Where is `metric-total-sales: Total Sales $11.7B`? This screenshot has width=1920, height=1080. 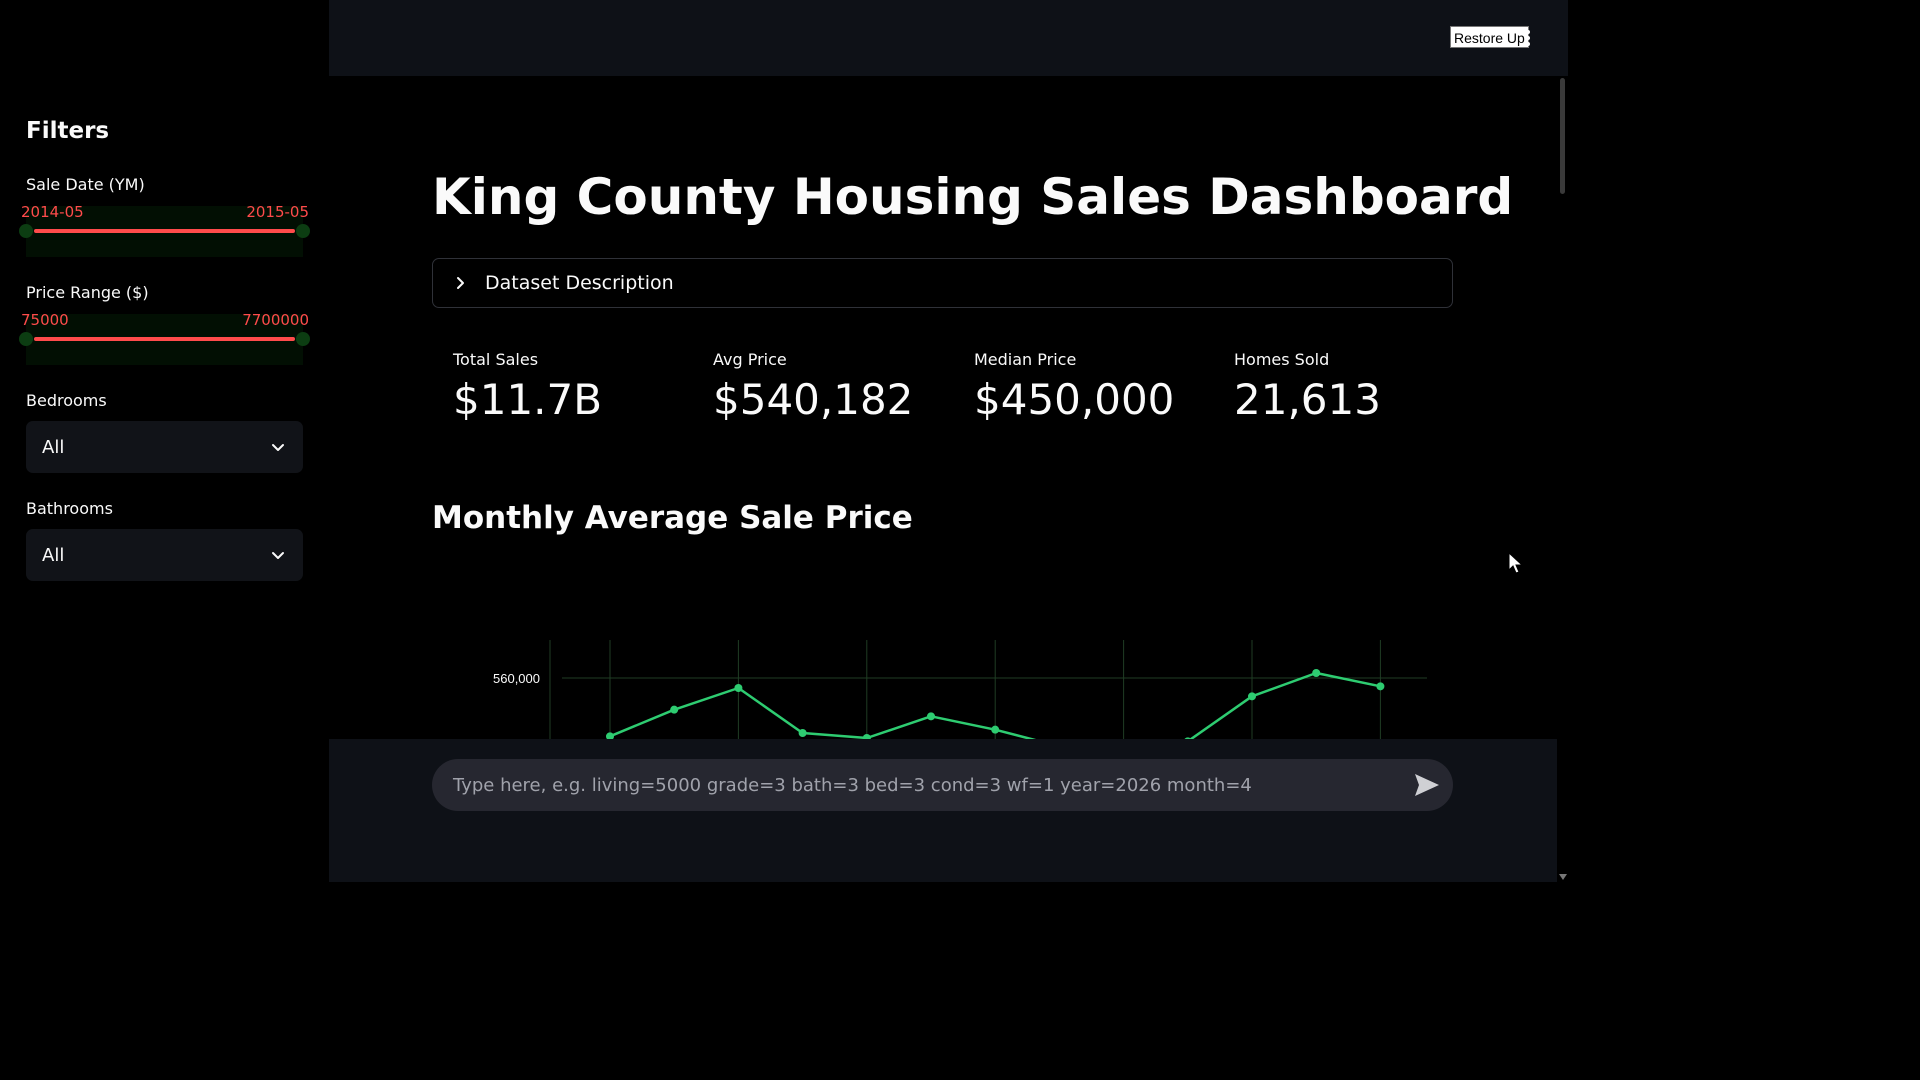
metric-total-sales: Total Sales $11.7B is located at coordinates (527, 387).